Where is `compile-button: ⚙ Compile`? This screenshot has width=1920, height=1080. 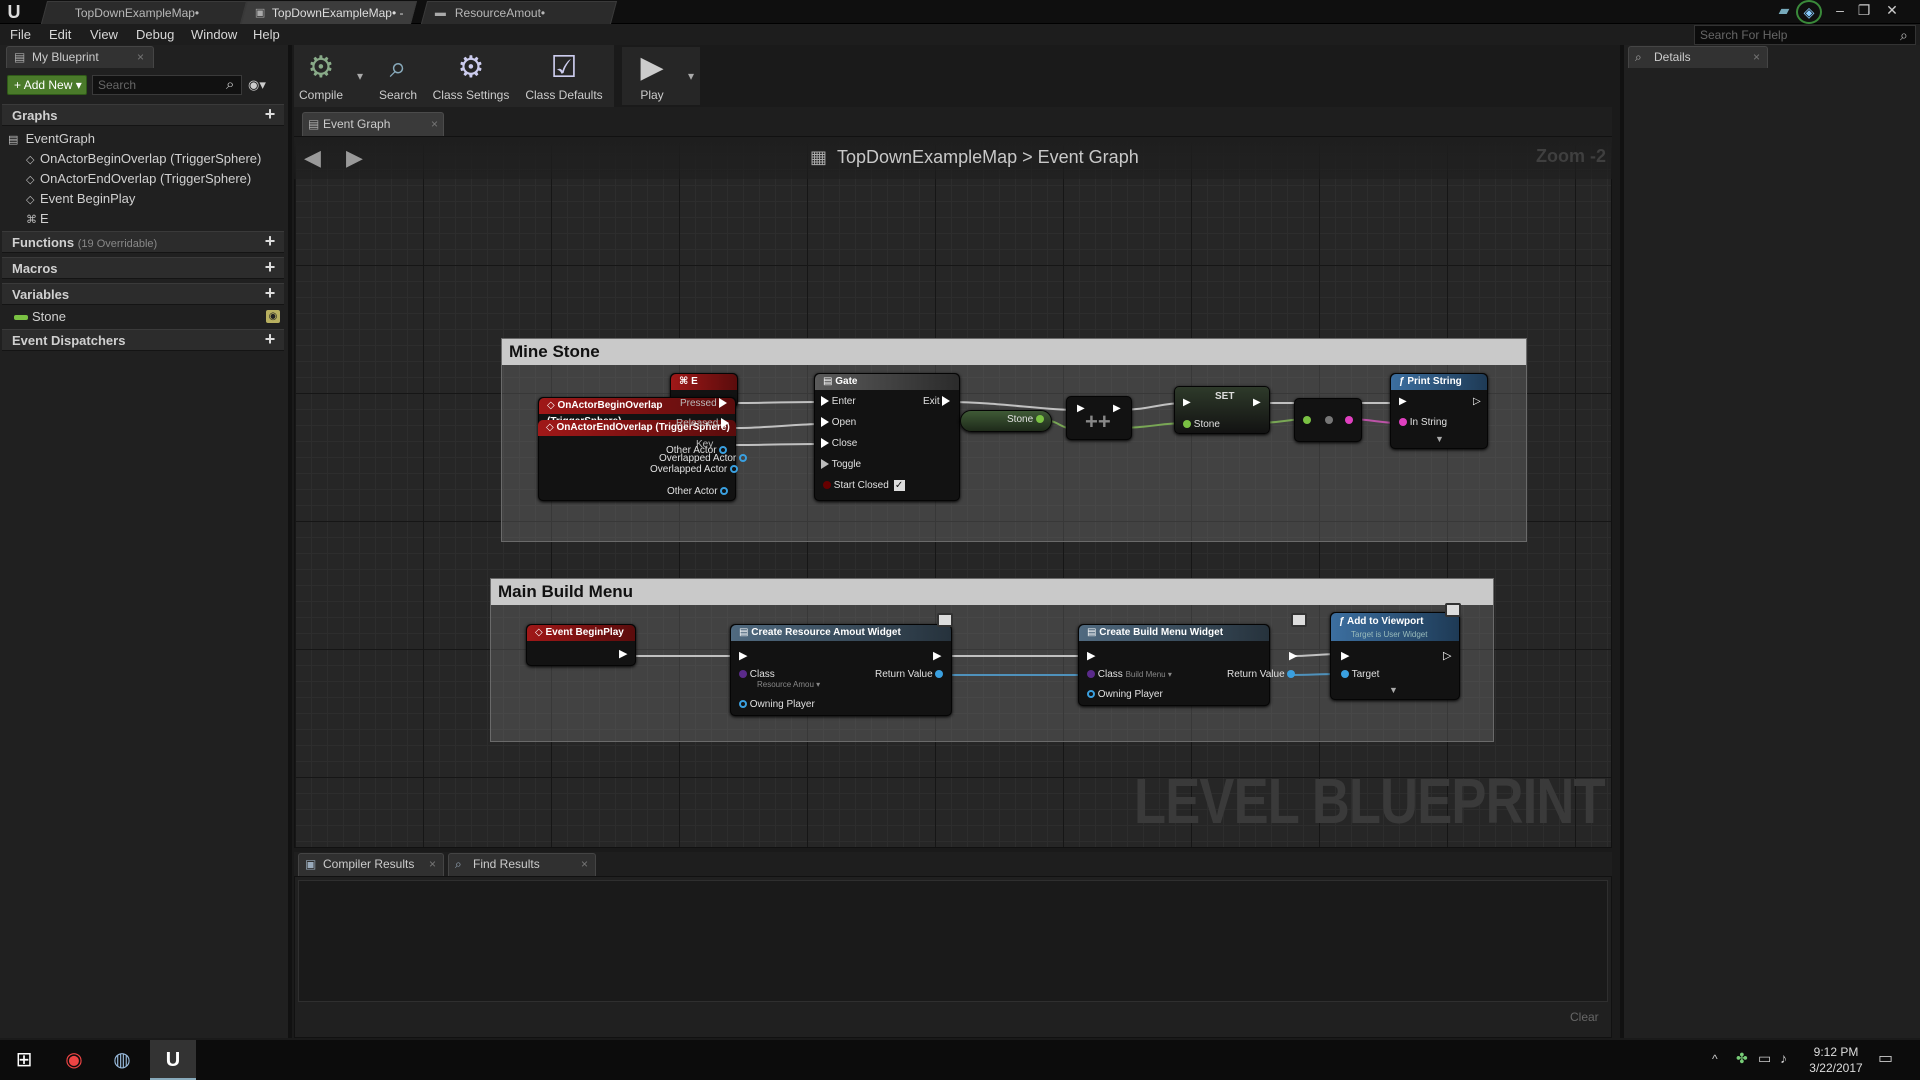 compile-button: ⚙ Compile is located at coordinates (321, 76).